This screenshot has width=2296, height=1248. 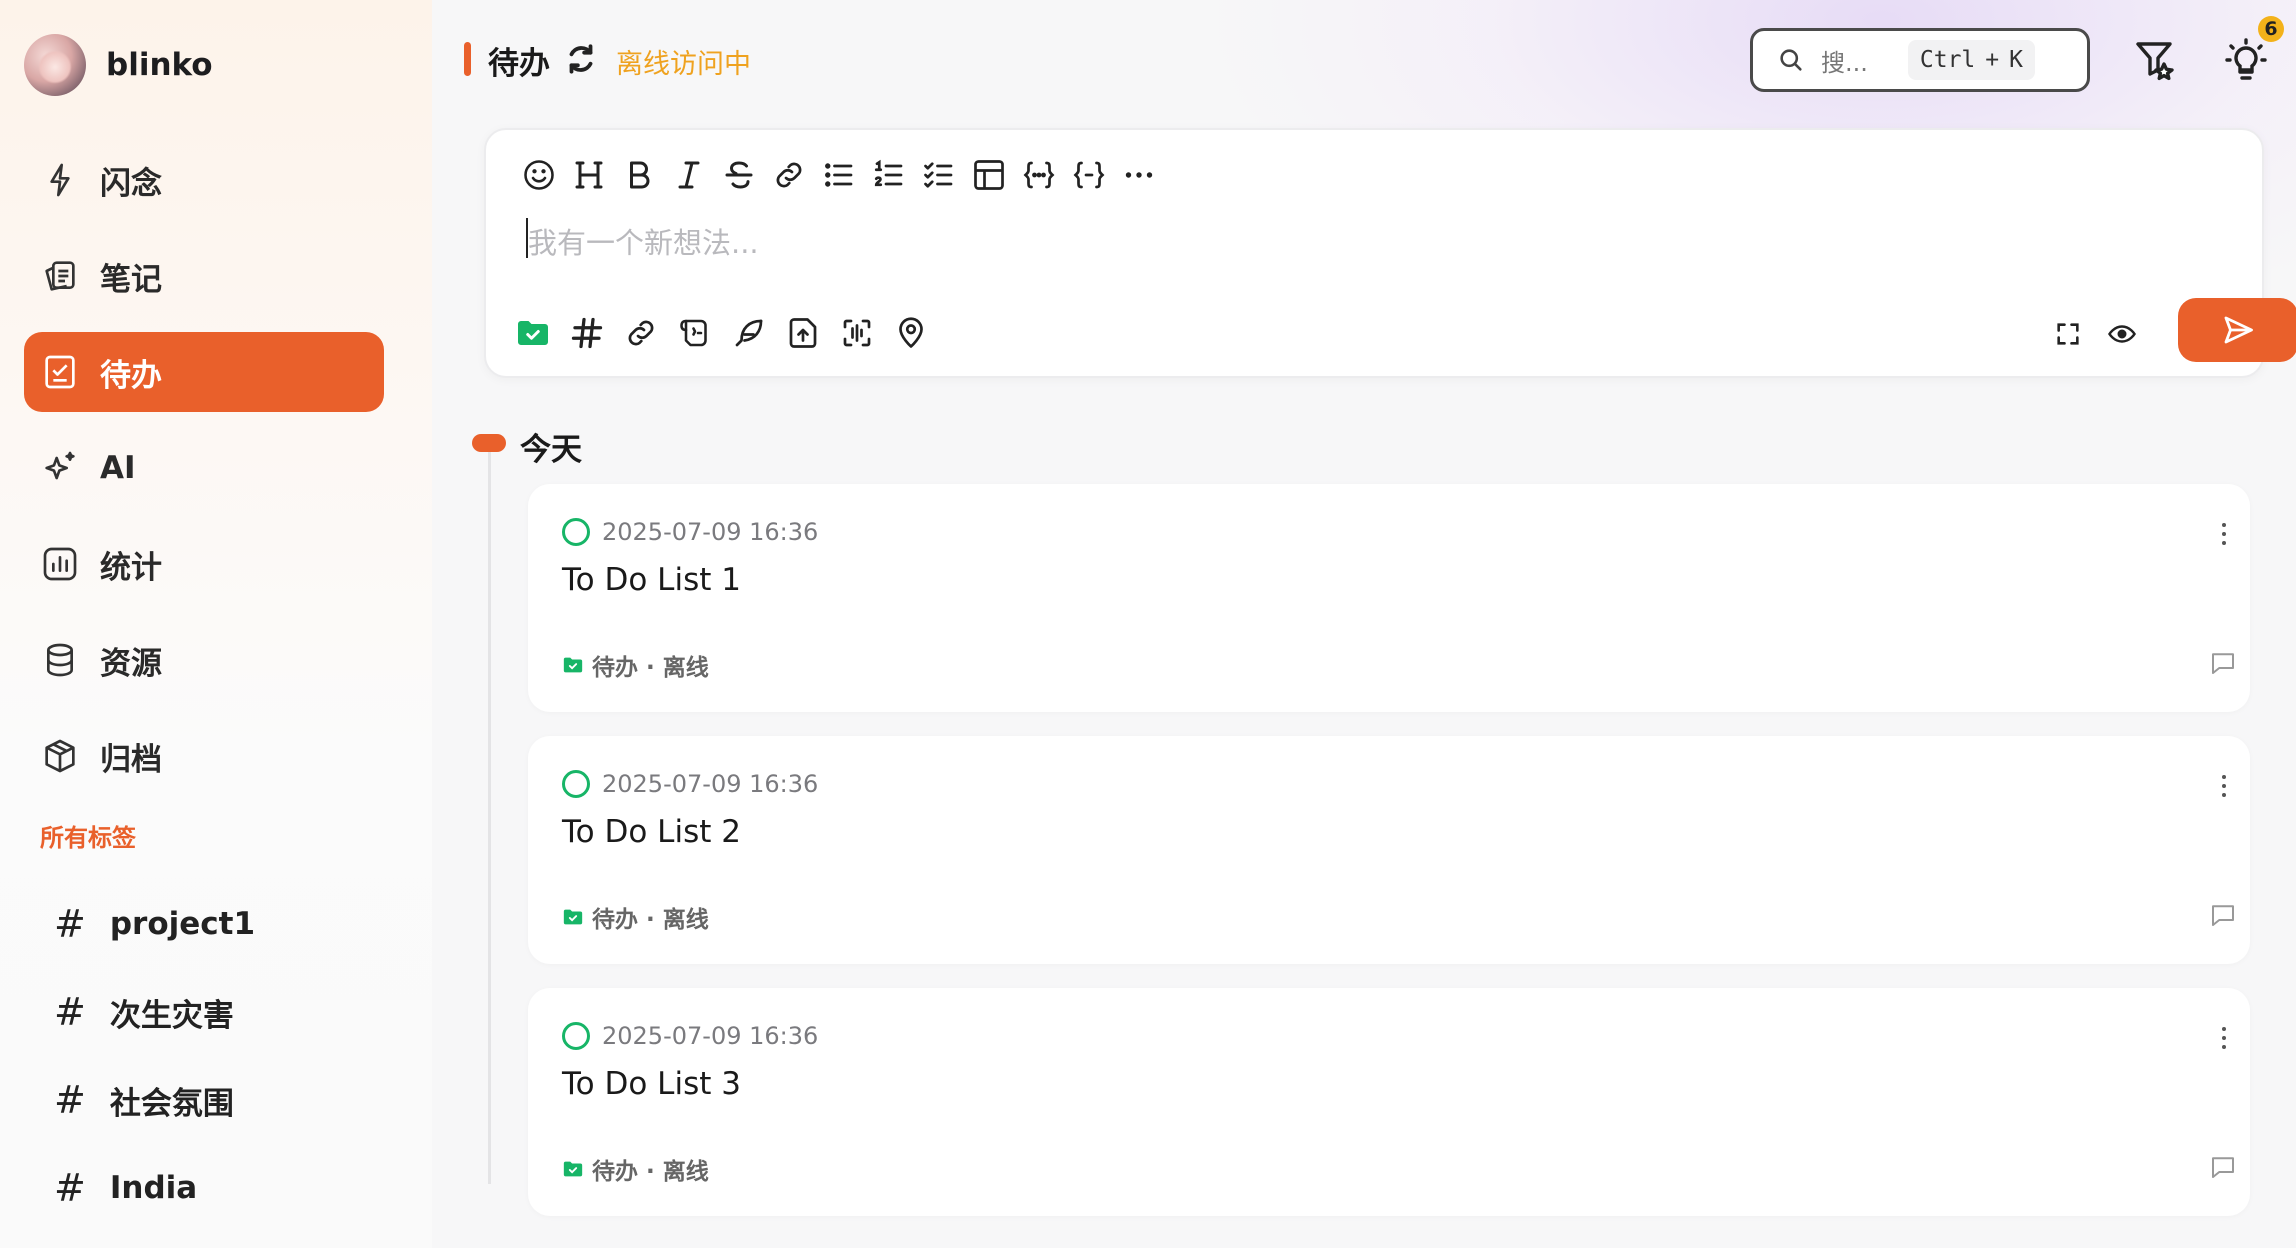 I want to click on tag-item-project1: # project1, so click(x=154, y=924).